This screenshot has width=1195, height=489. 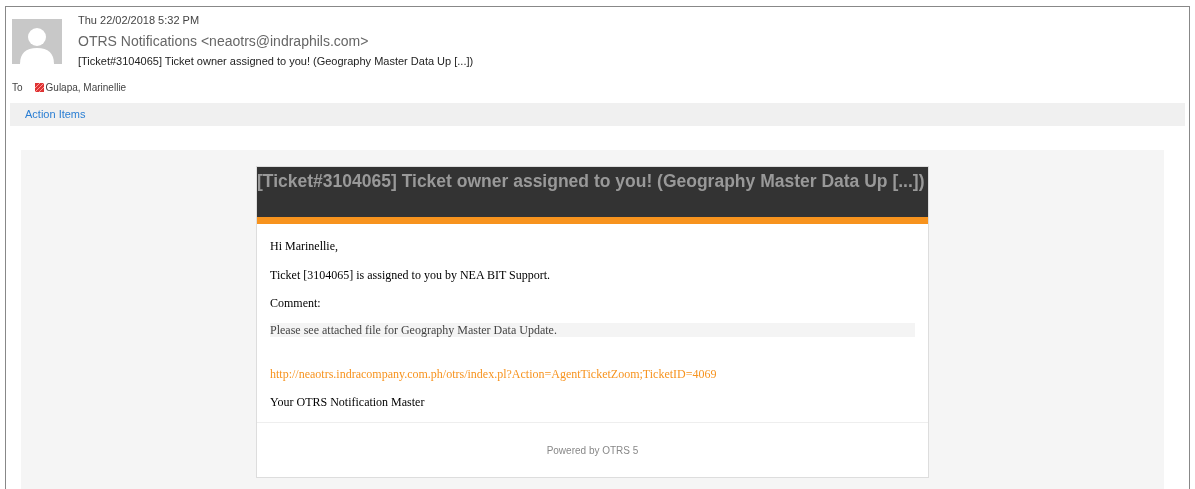 What do you see at coordinates (296, 303) in the screenshot?
I see `comment-label: Comment:` at bounding box center [296, 303].